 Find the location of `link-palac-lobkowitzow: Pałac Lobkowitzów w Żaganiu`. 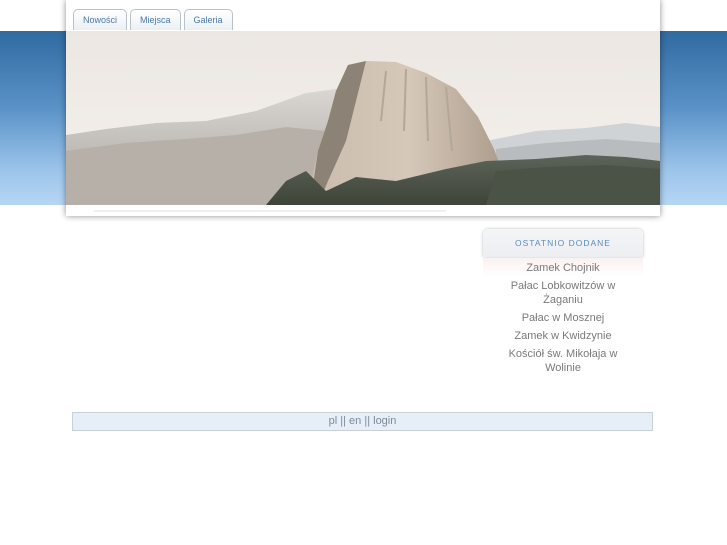

link-palac-lobkowitzow: Pałac Lobkowitzów w Żaganiu is located at coordinates (563, 293).